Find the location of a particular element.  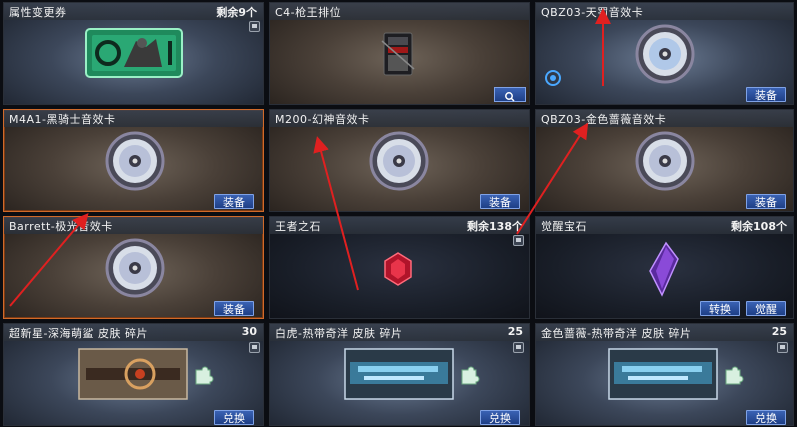

card-white-tiger-tropical-fragment: 白虎-热带奇洋 皮肤 碎片 25 兑换 is located at coordinates (399, 374).